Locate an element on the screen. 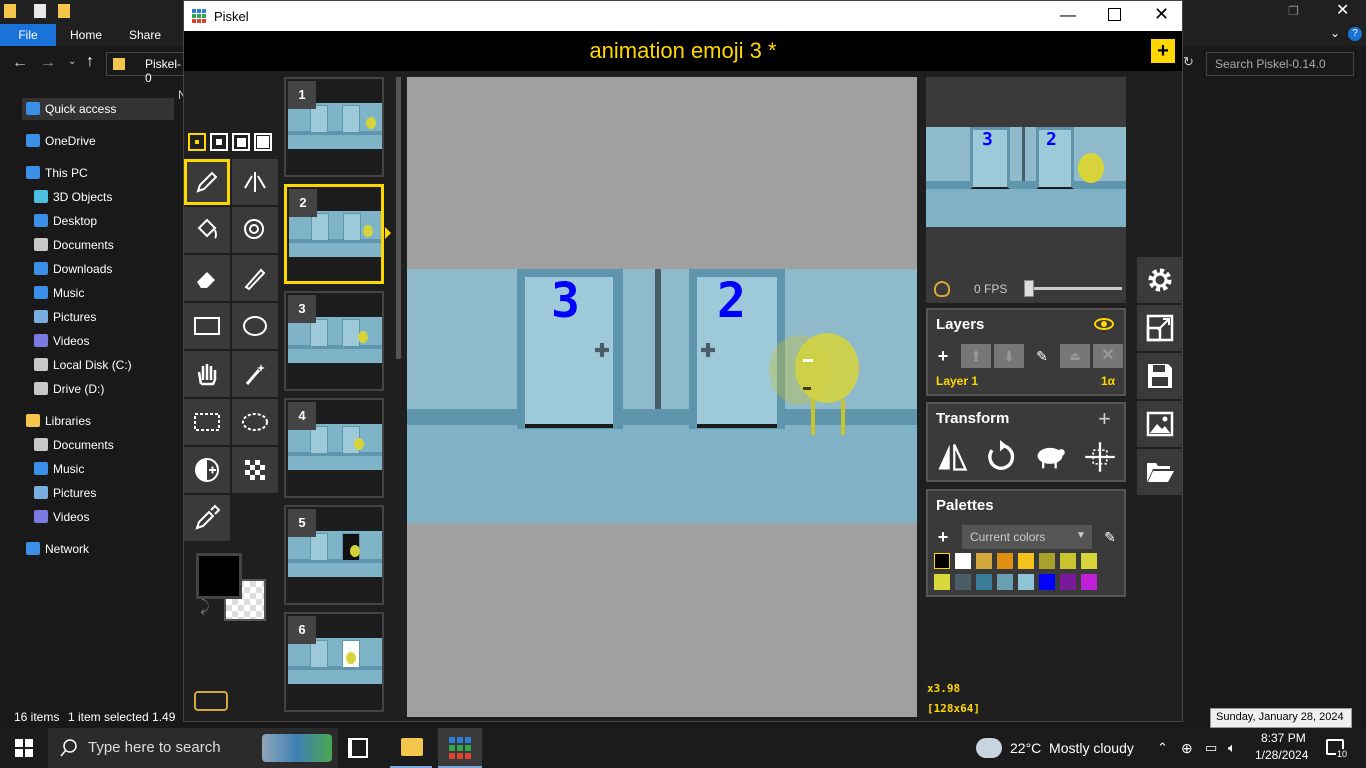 The height and width of the screenshot is (768, 1366). rotate-button is located at coordinates (1000, 457).